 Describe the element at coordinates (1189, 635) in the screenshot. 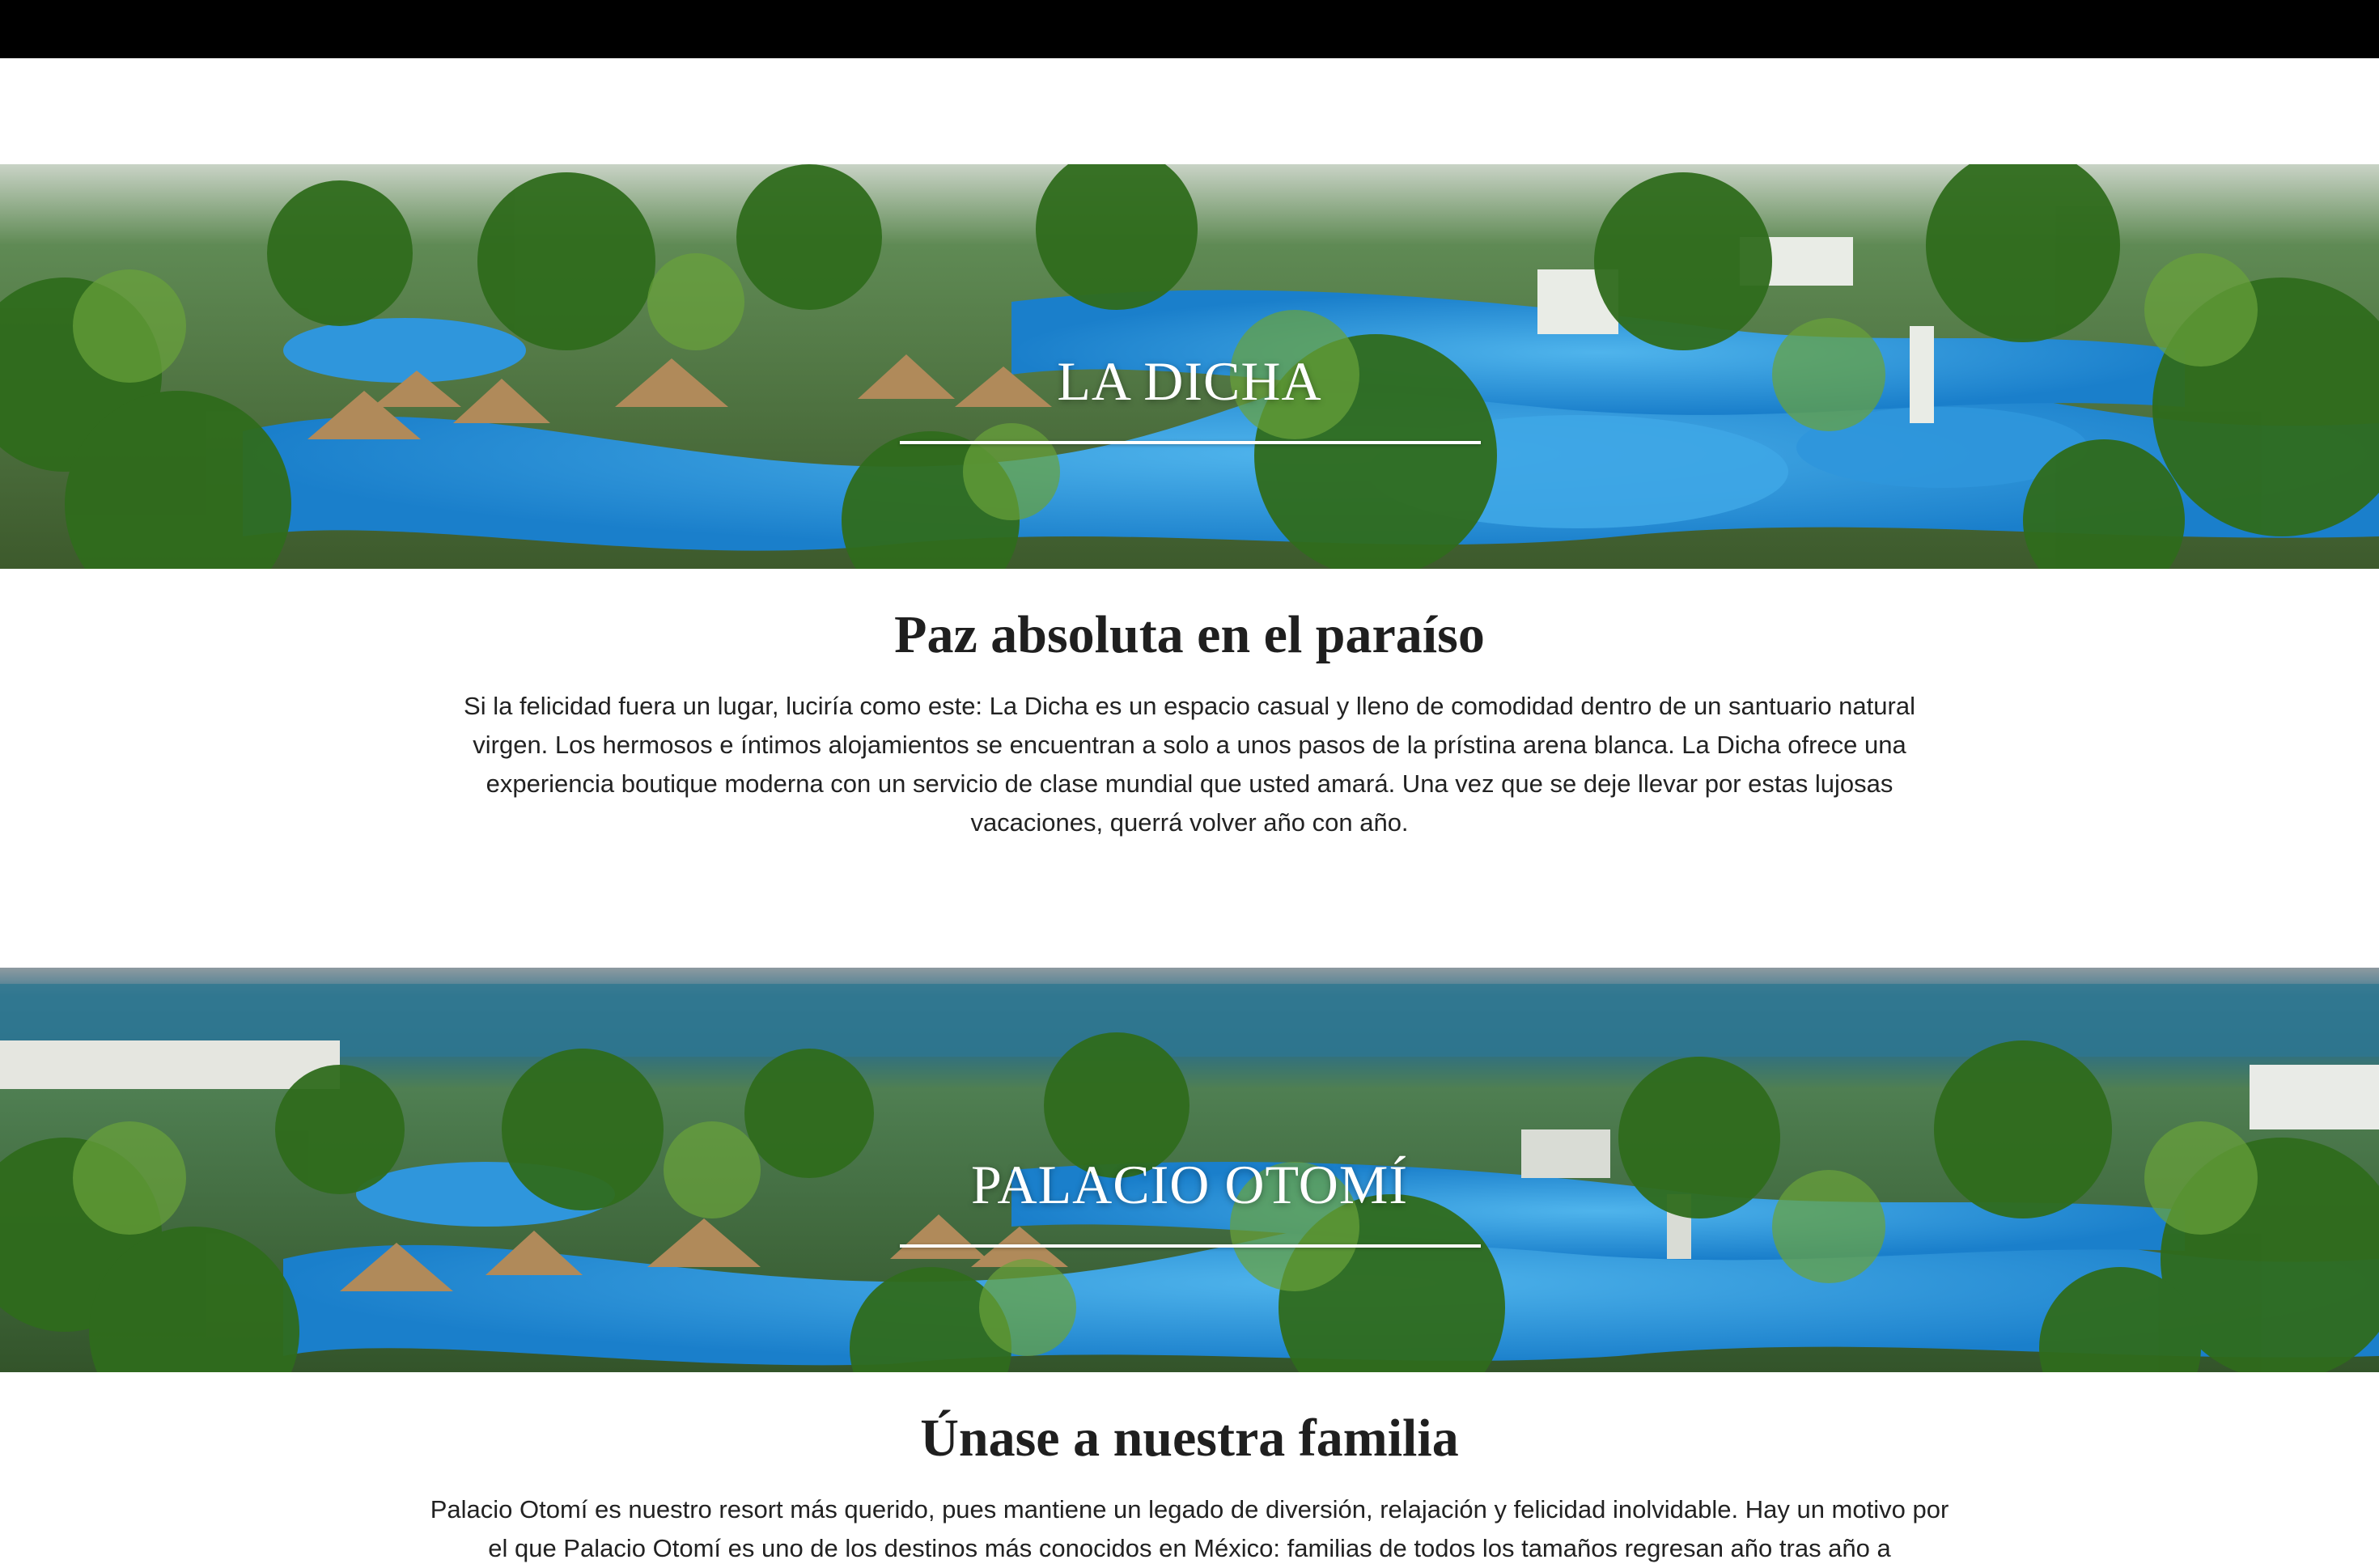

I see `section-heading: Paz absoluta en el paraíso` at that location.